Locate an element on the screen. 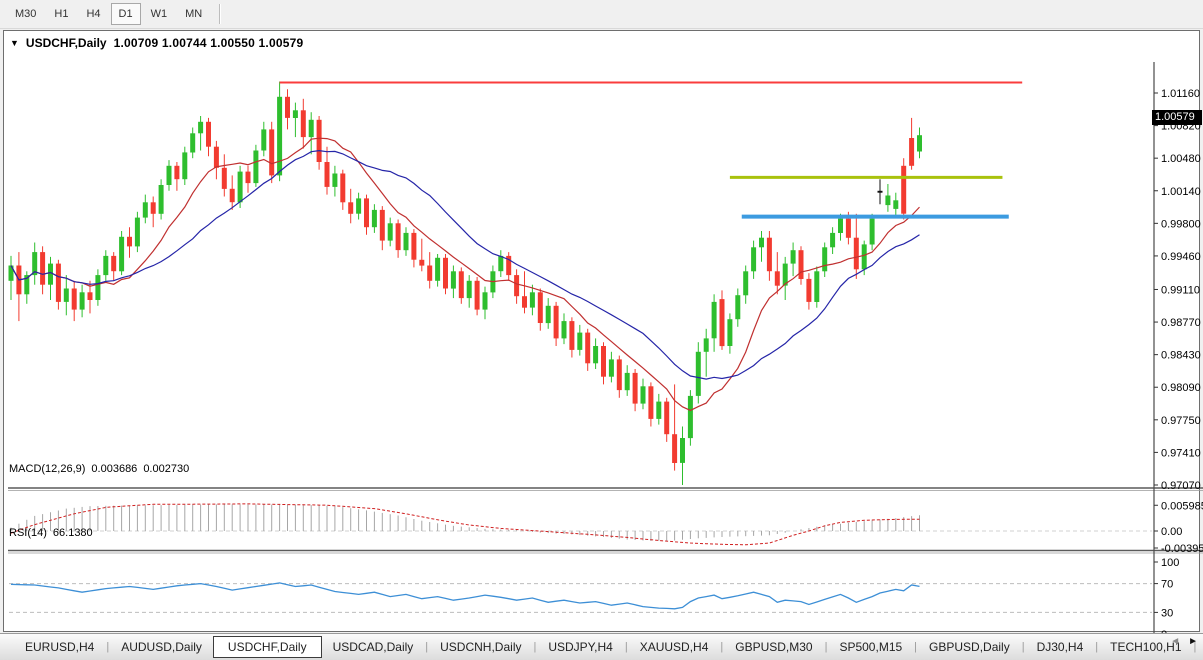  symbol-dropdown-icon: ▼ is located at coordinates (14, 43).